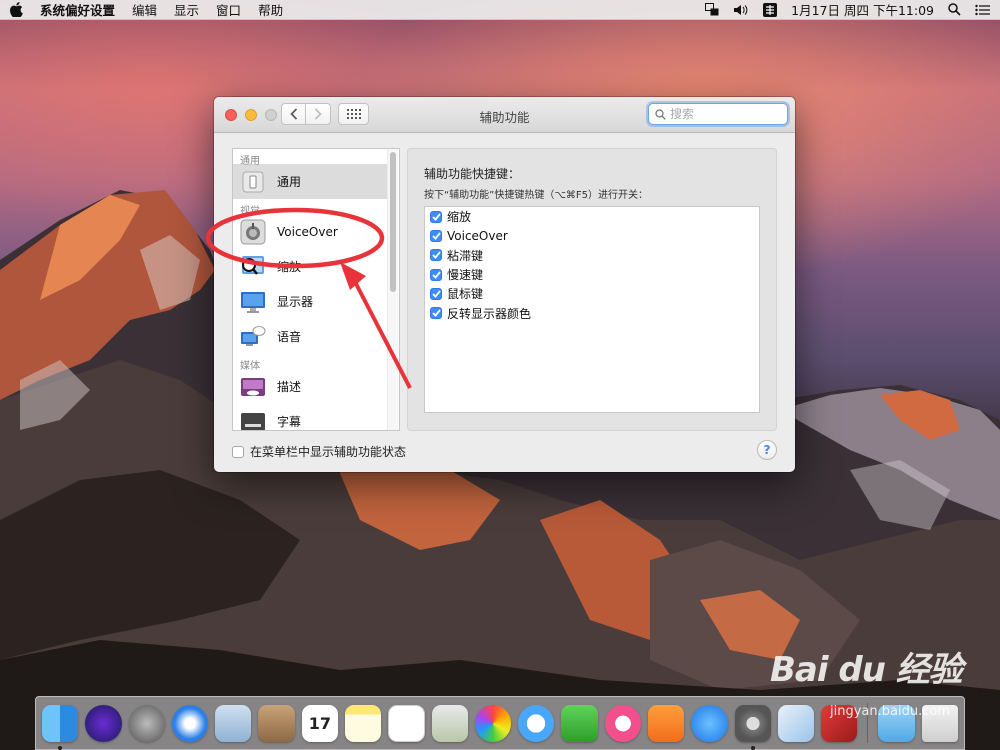 The width and height of the screenshot is (1000, 750). Describe the element at coordinates (796, 723) in the screenshot. I see `app-icon` at that location.